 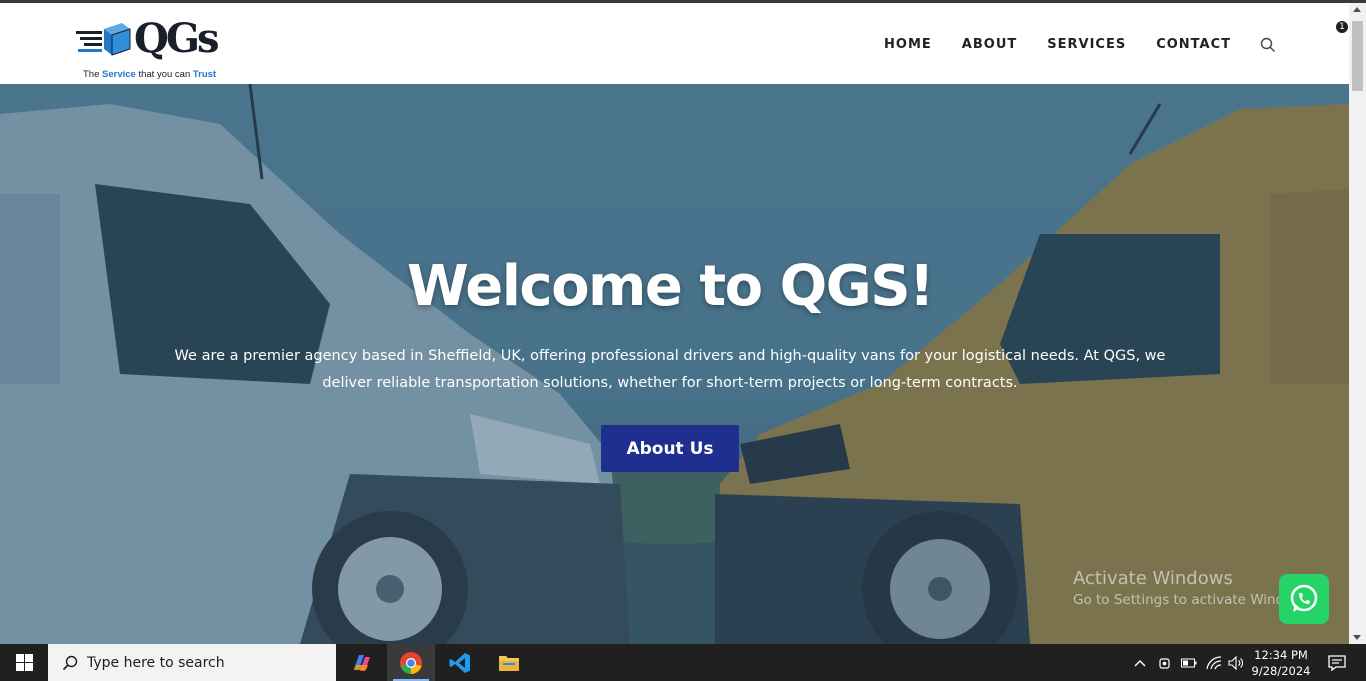 I want to click on meet-now-icon, so click(x=1164, y=663).